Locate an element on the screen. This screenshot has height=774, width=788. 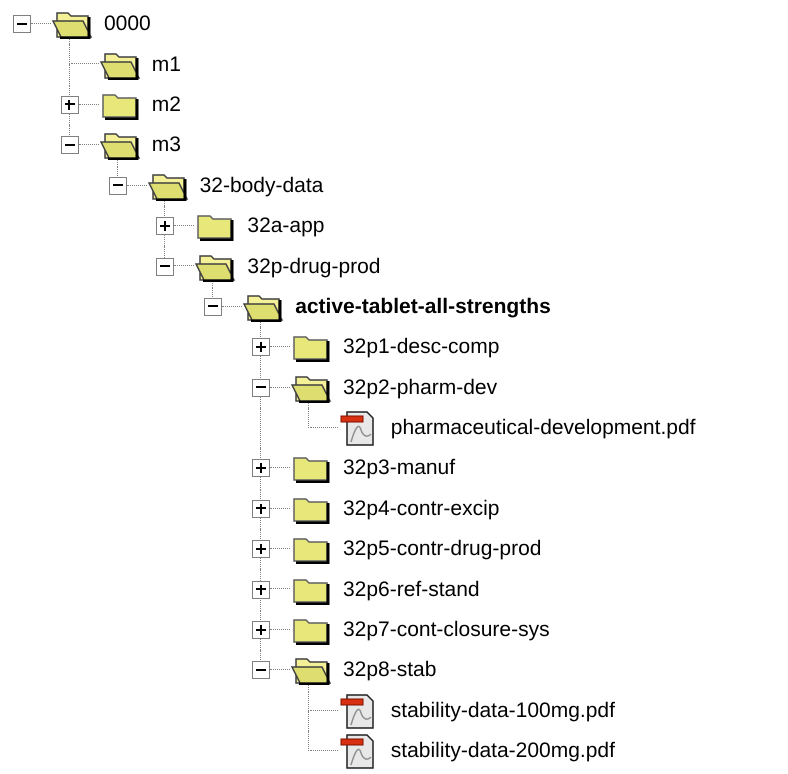
folder-label: 32p7-cont-closure-sys is located at coordinates (446, 630).